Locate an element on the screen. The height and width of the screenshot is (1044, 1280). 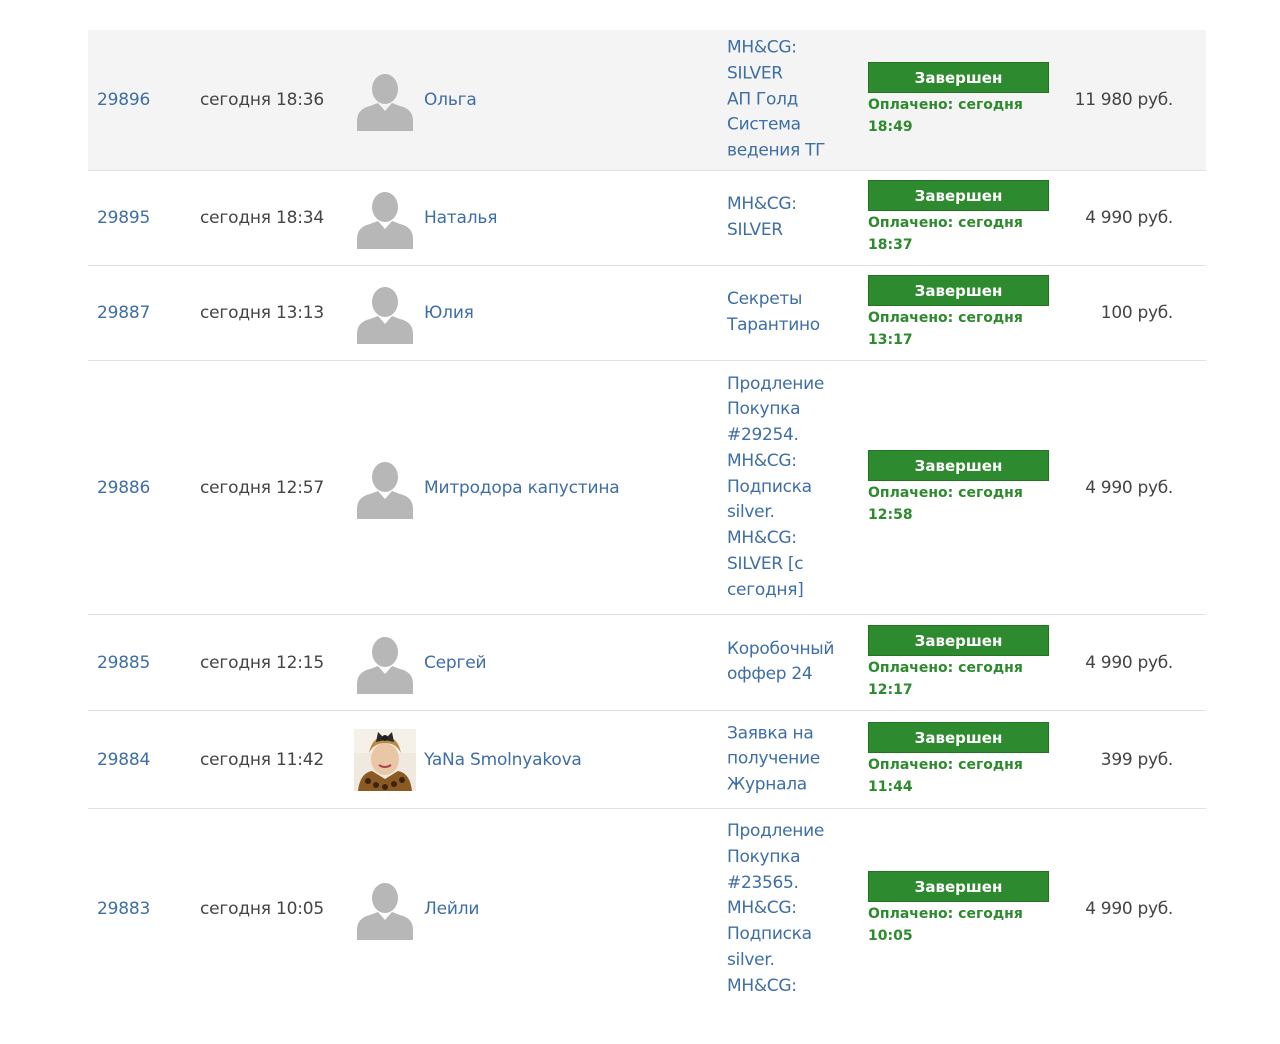
order-date: сегодня 11:42 is located at coordinates (262, 759).